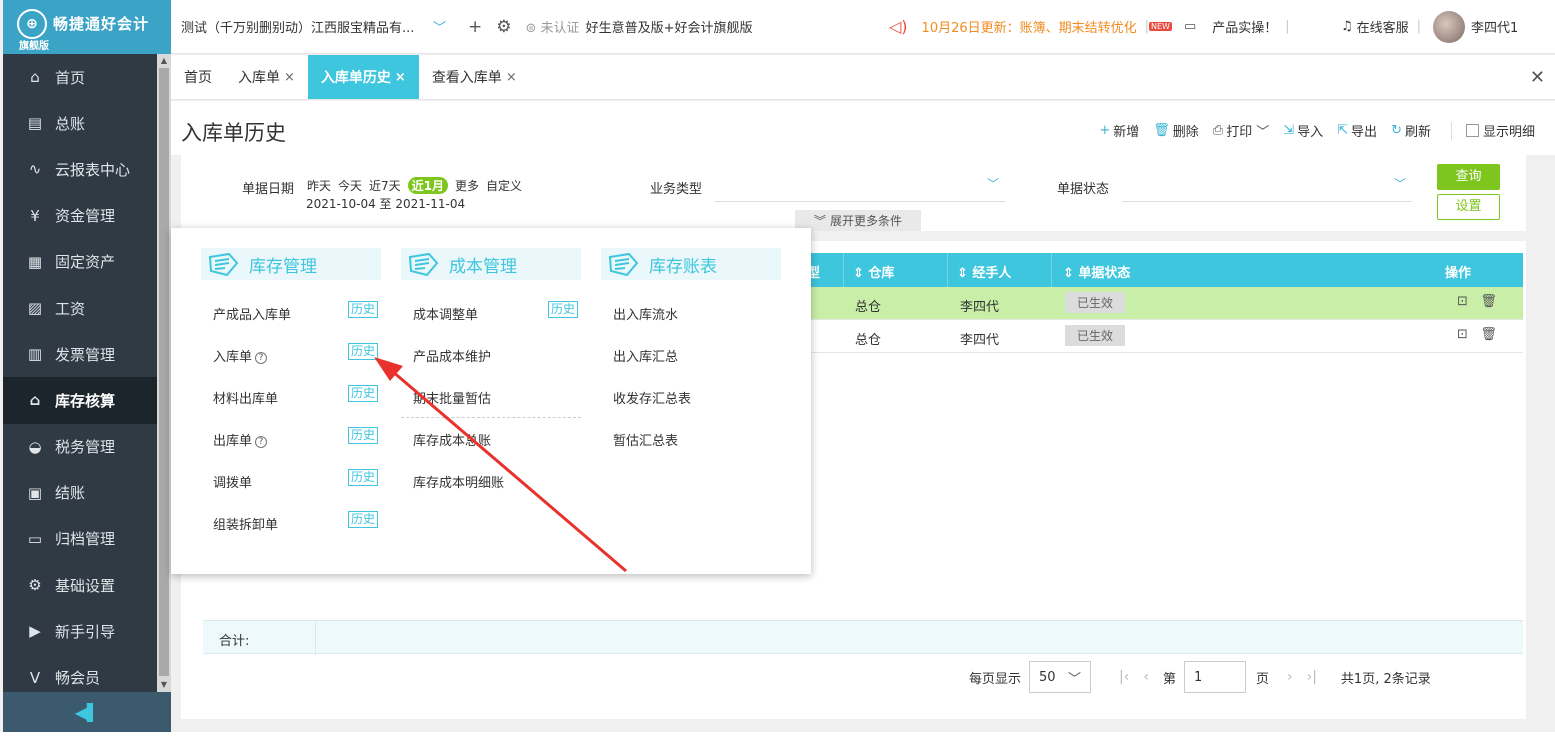  I want to click on money-icon: ¥, so click(35, 215).